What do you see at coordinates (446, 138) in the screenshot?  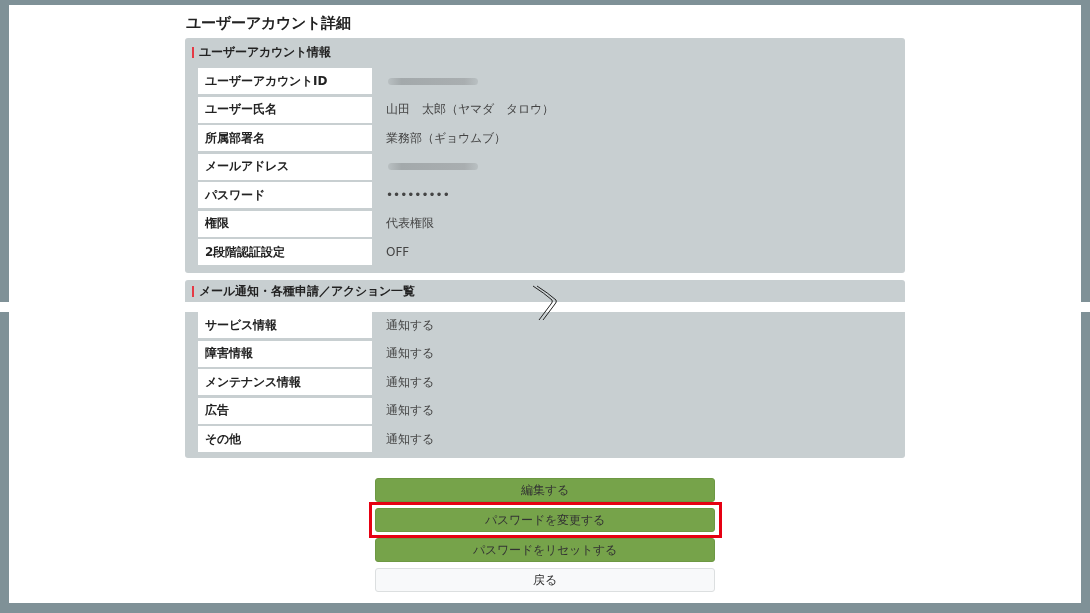 I see `field-value: 業務部（ギョウムブ）` at bounding box center [446, 138].